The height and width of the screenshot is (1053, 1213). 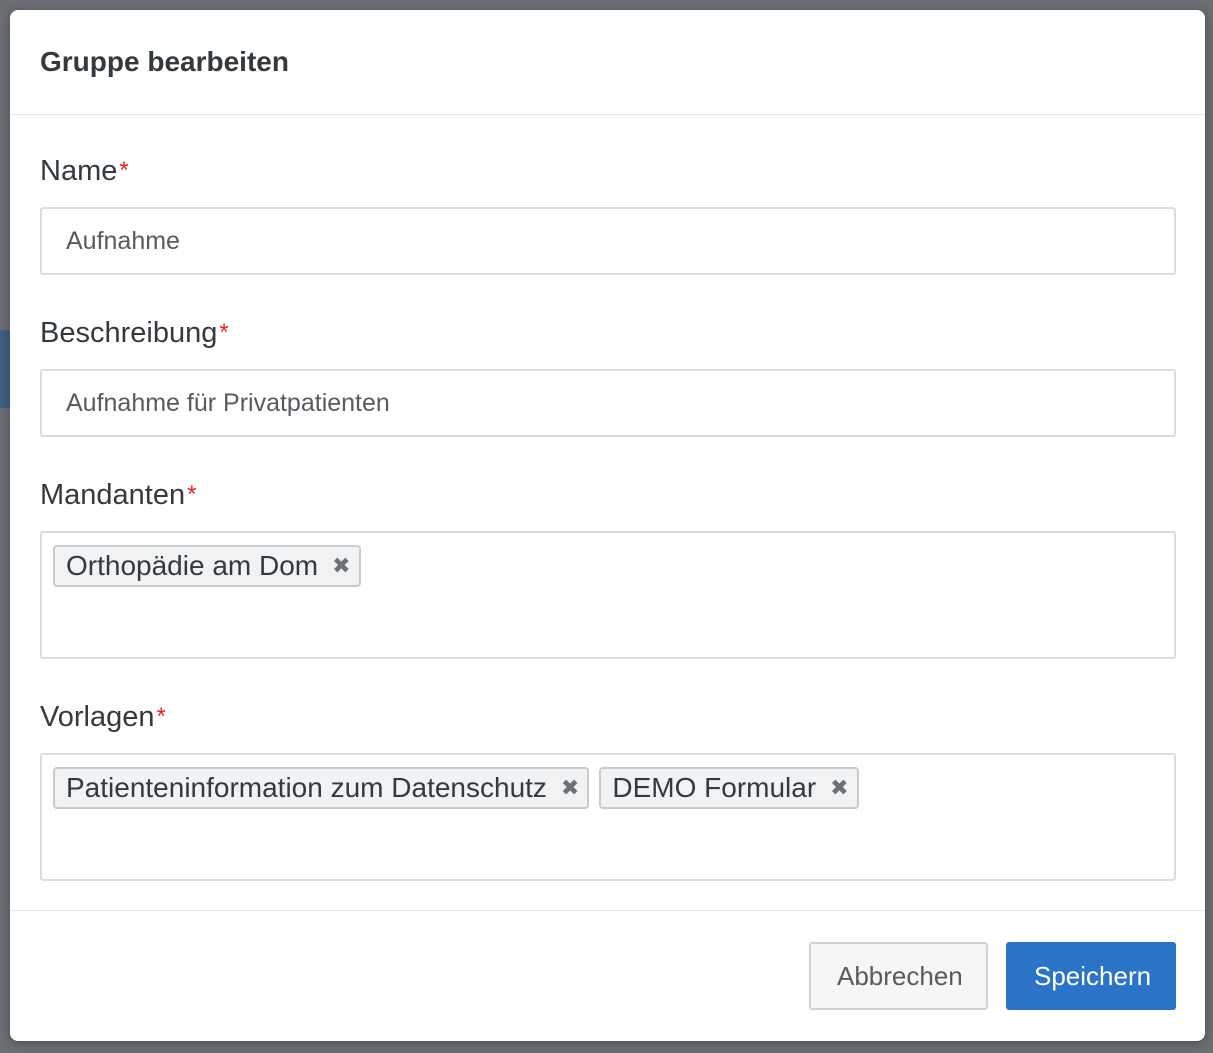 What do you see at coordinates (607, 171) in the screenshot?
I see `name-label: Name*` at bounding box center [607, 171].